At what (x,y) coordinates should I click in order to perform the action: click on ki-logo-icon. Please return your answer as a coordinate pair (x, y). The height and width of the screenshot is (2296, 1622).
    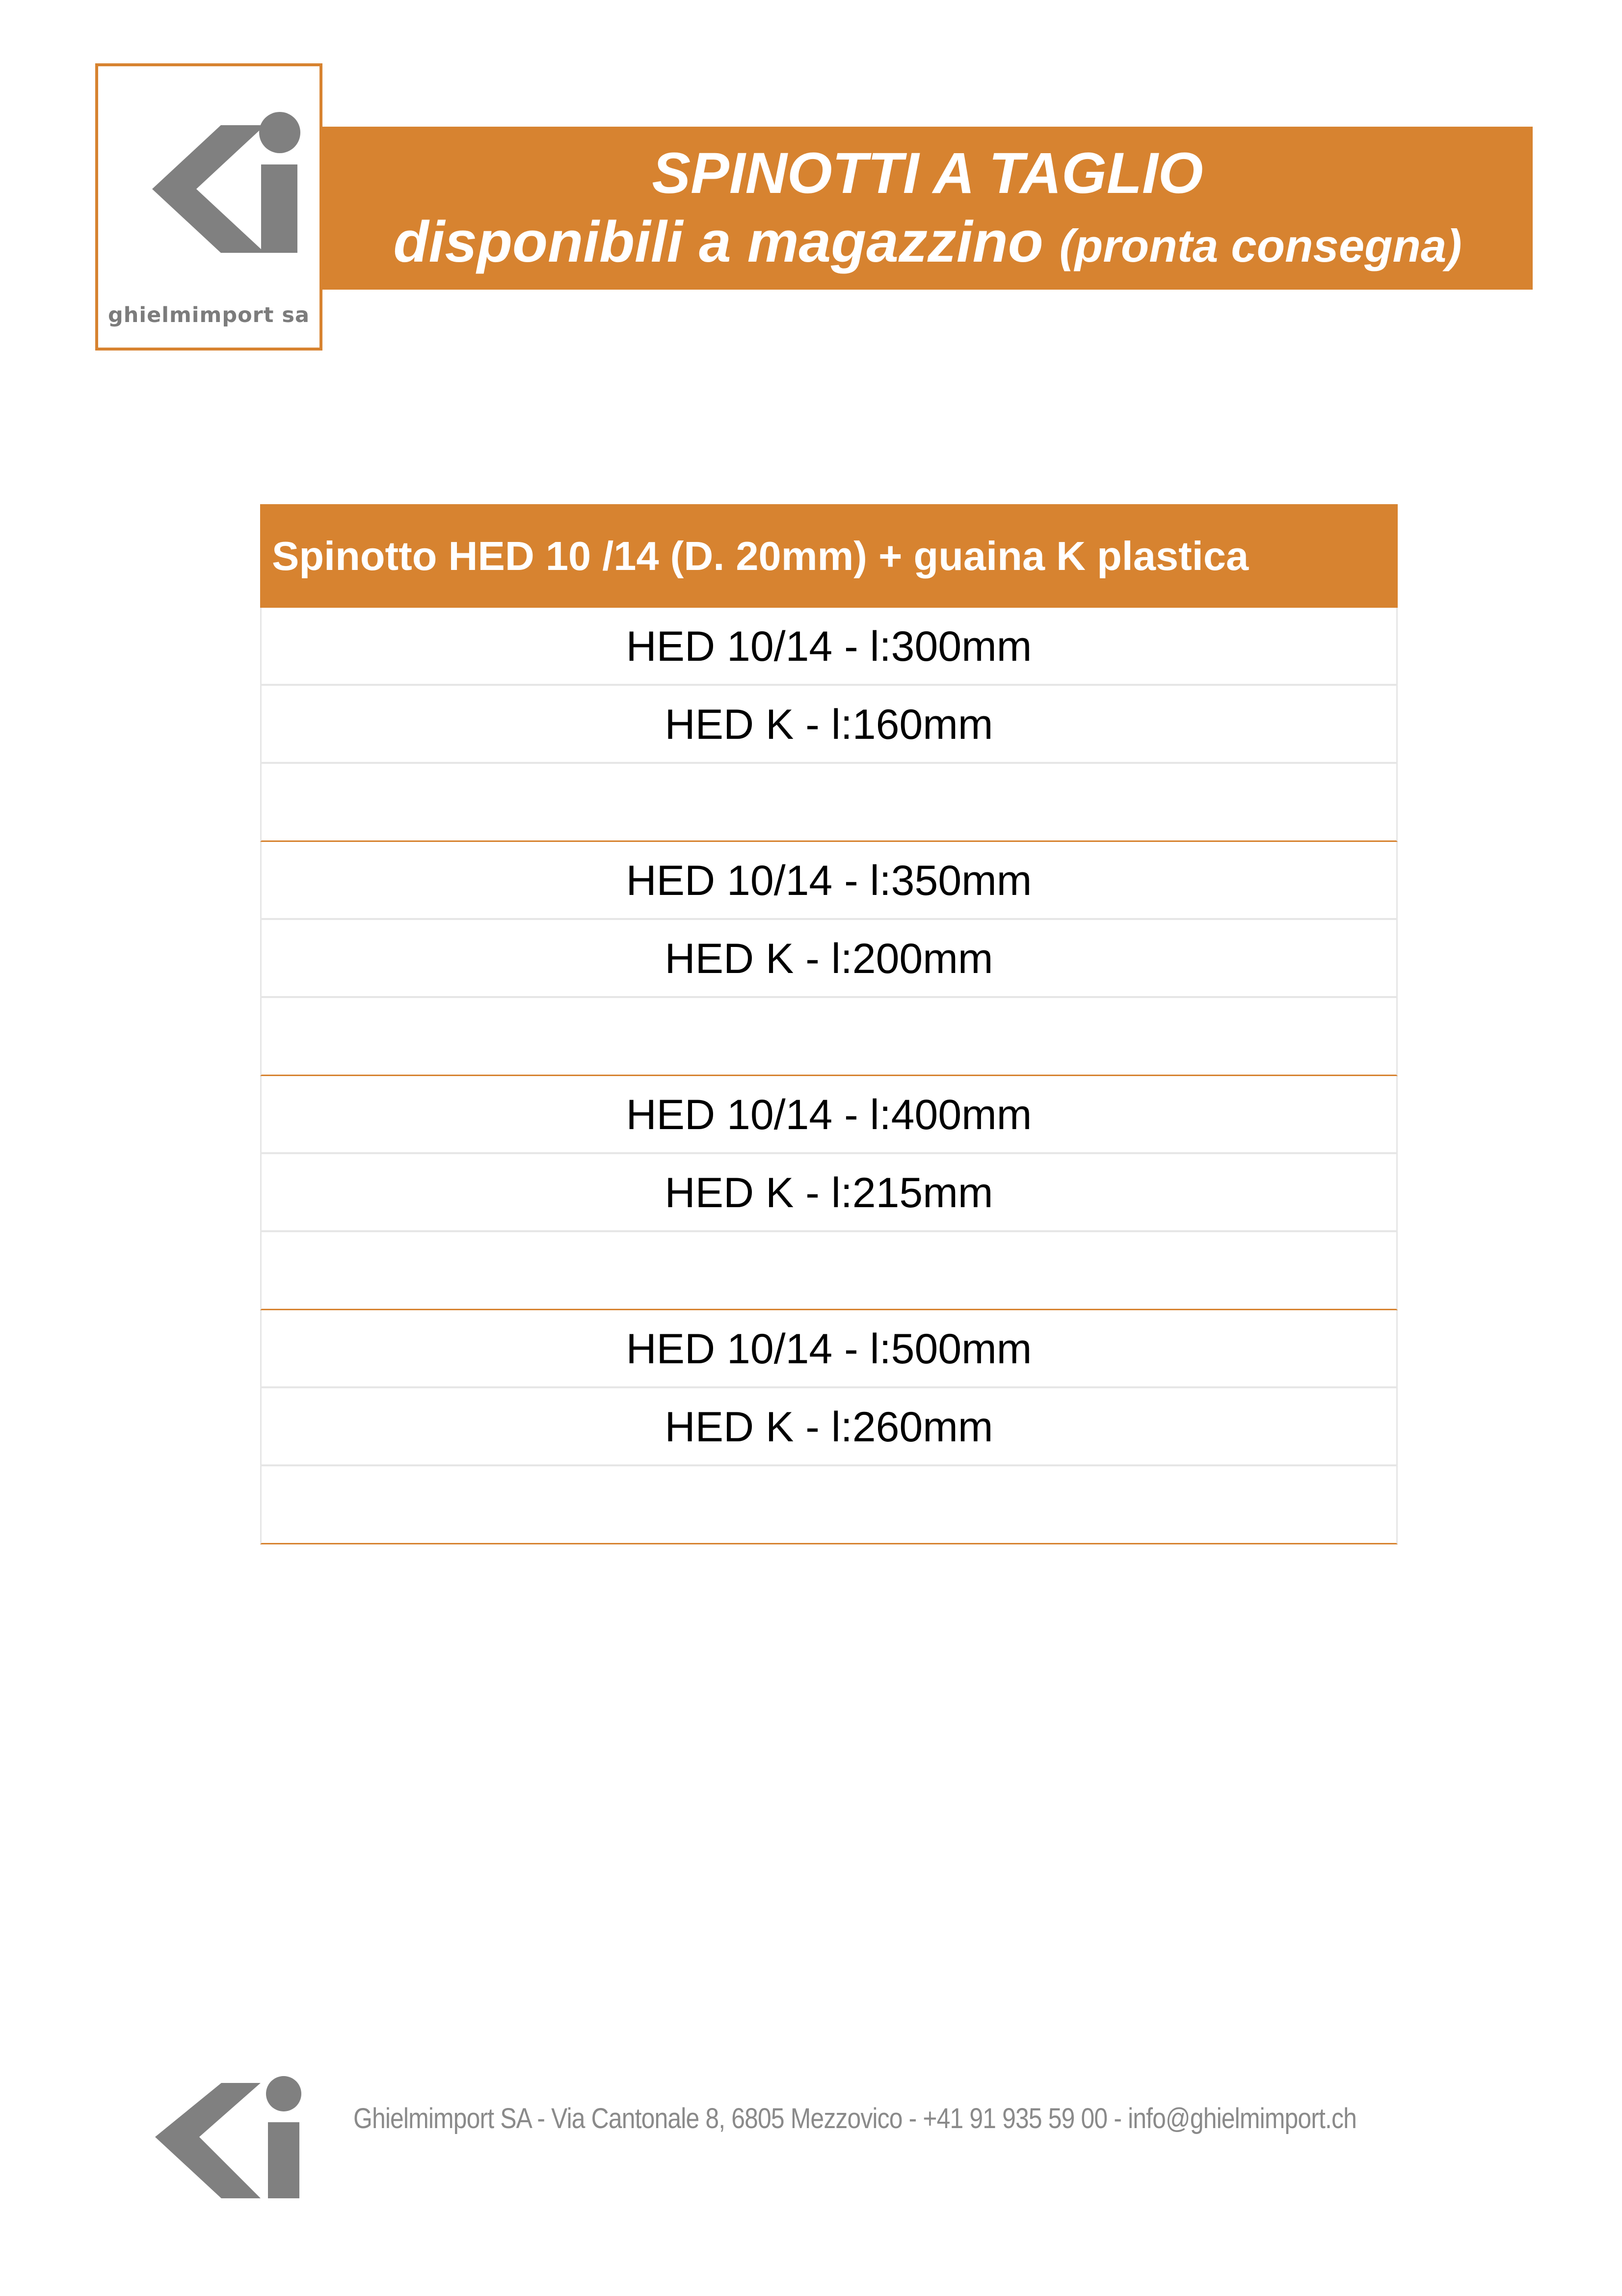
    Looking at the image, I should click on (226, 182).